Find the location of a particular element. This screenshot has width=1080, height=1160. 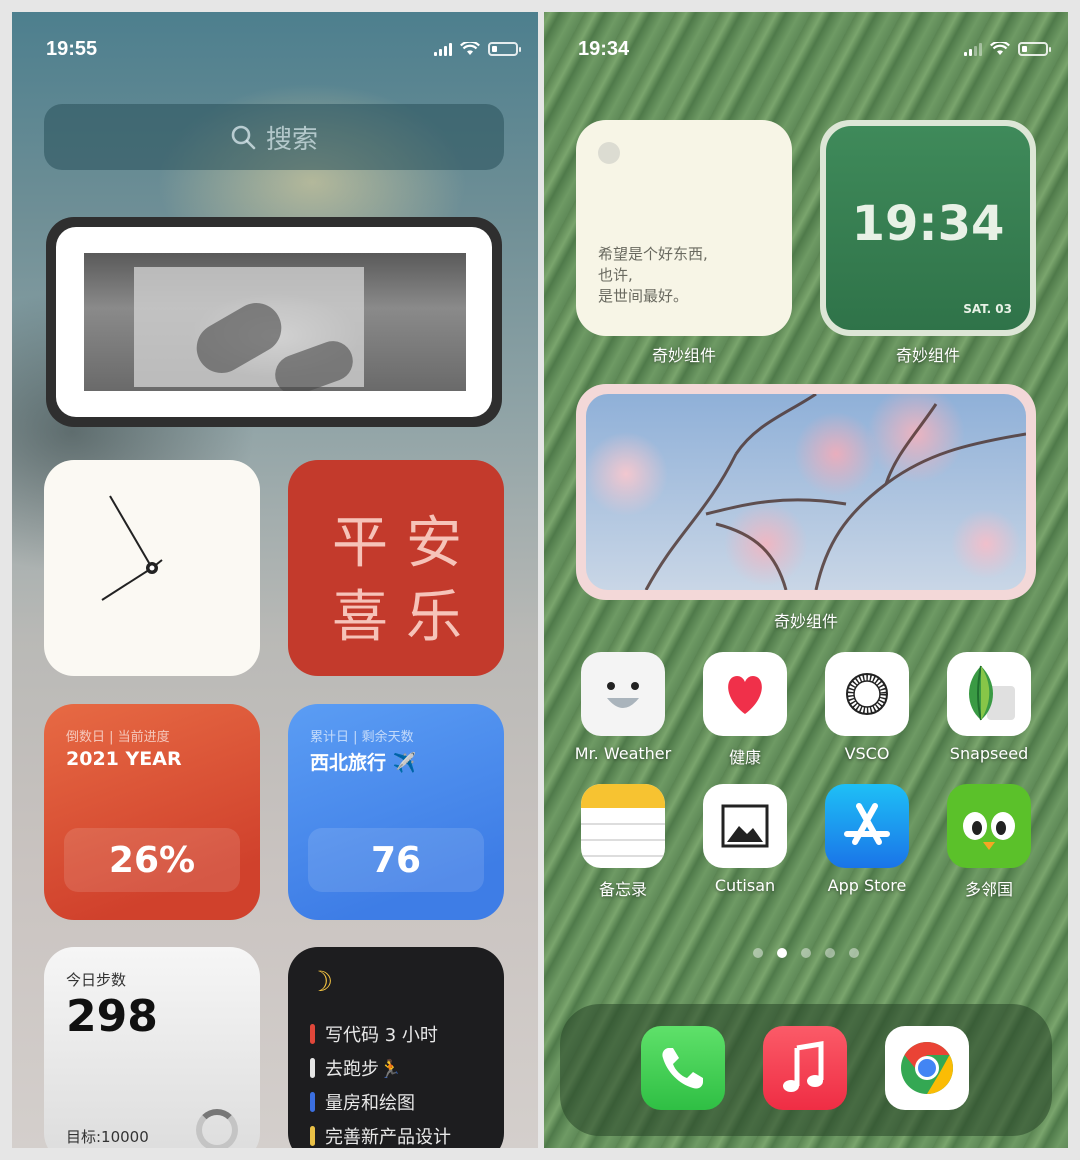

list-item: 完善新产品设计 is located at coordinates (380, 1133).